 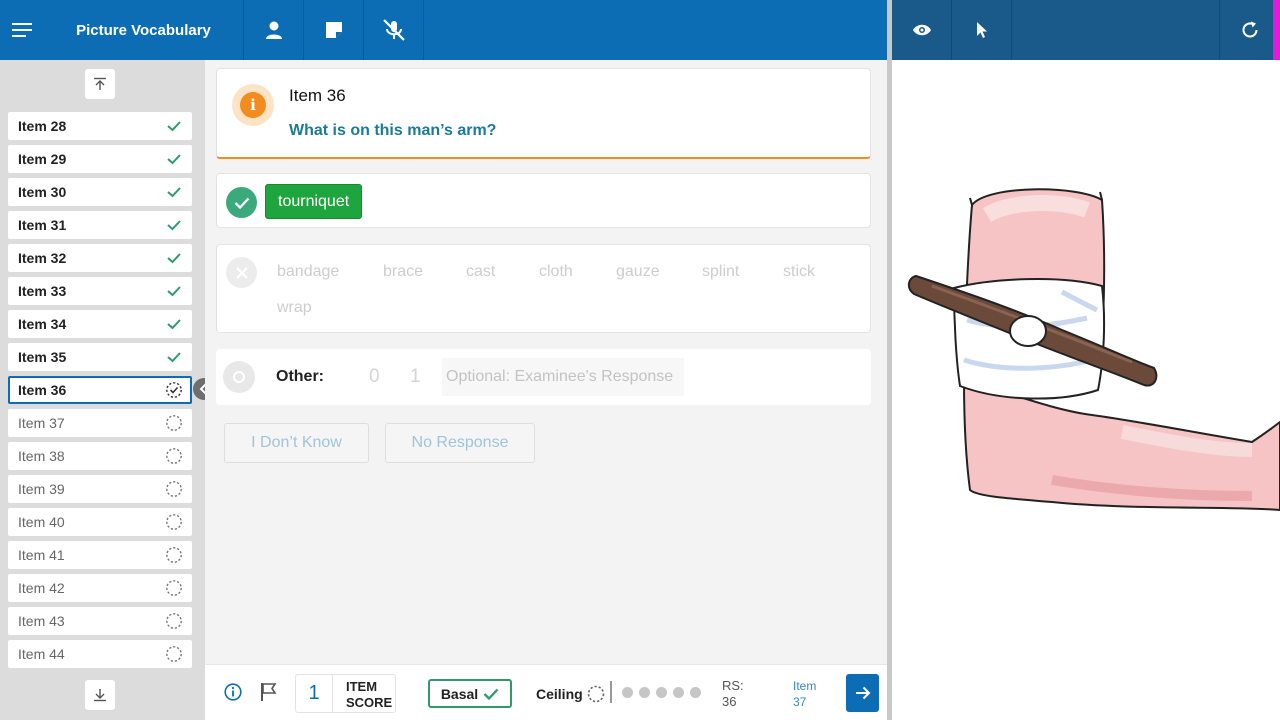 What do you see at coordinates (100, 423) in the screenshot?
I see `sidebar-item: Item 37` at bounding box center [100, 423].